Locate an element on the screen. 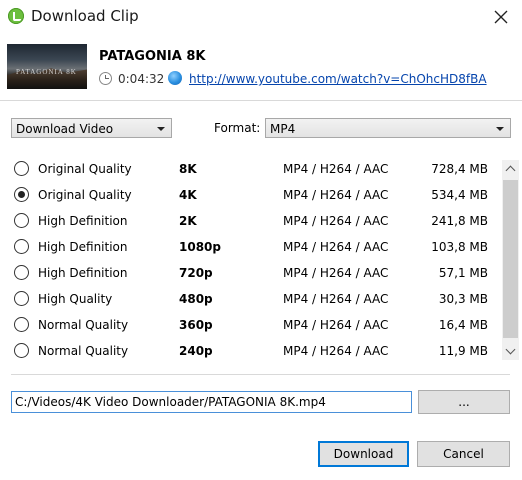 The image size is (522, 480). file-size-label: 11,9 MB is located at coordinates (463, 351).